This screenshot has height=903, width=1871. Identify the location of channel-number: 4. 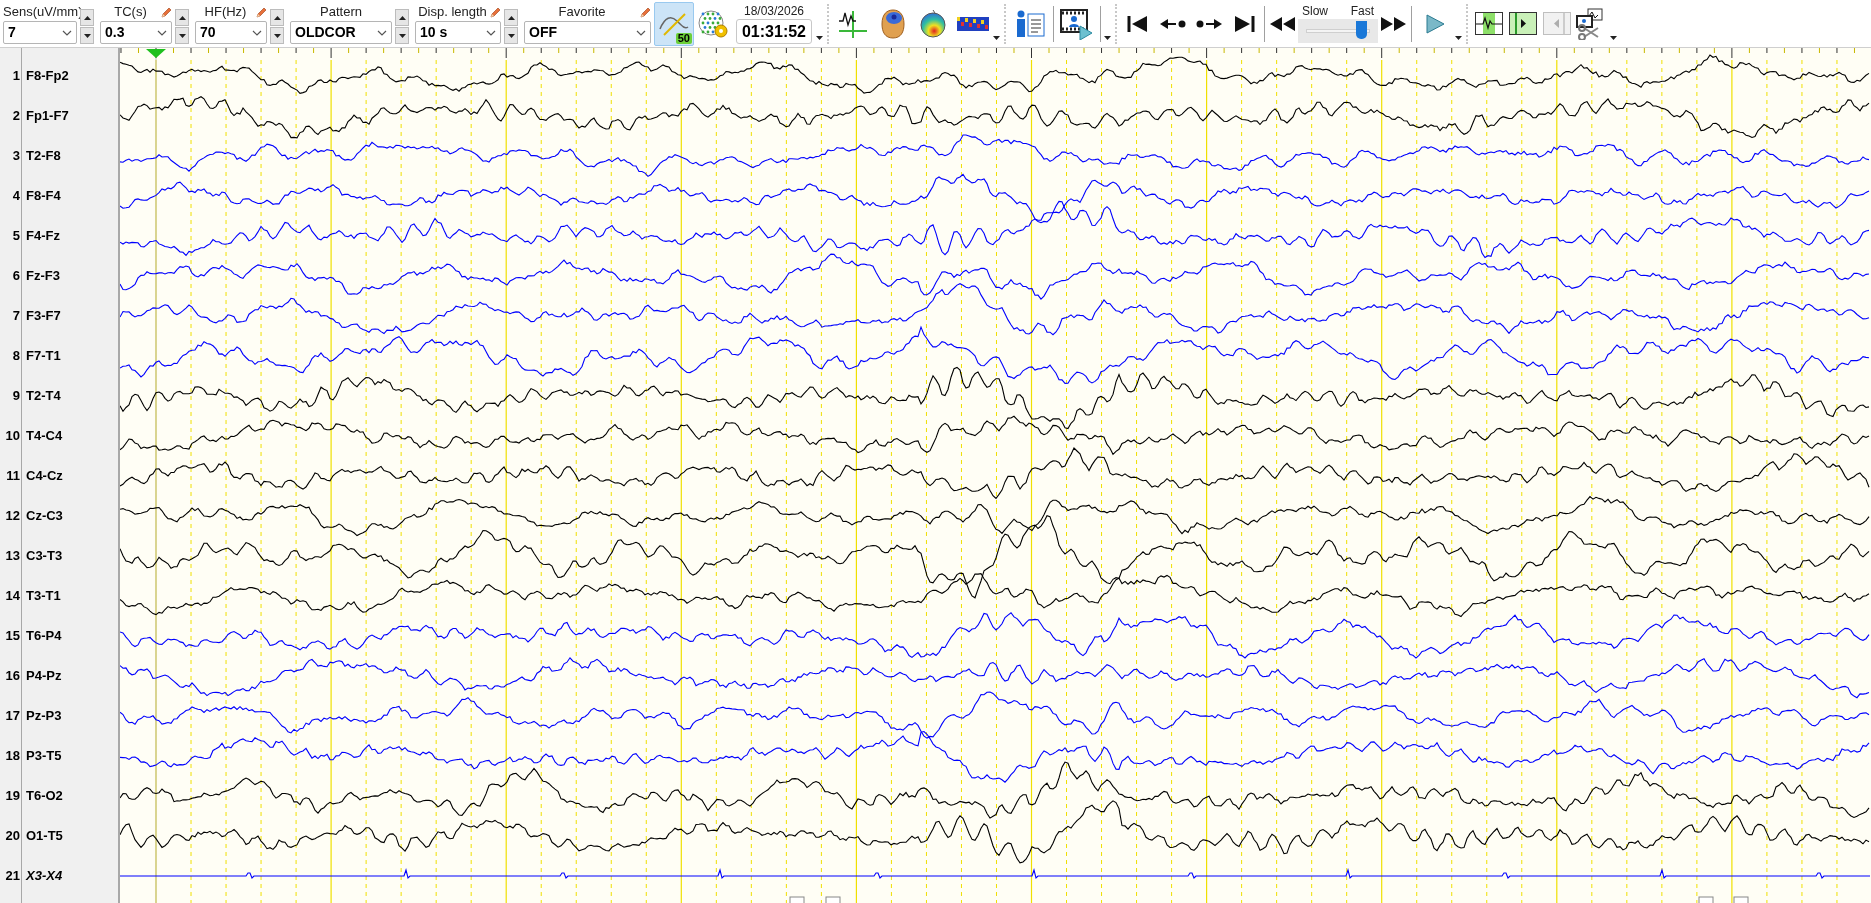
(15, 196).